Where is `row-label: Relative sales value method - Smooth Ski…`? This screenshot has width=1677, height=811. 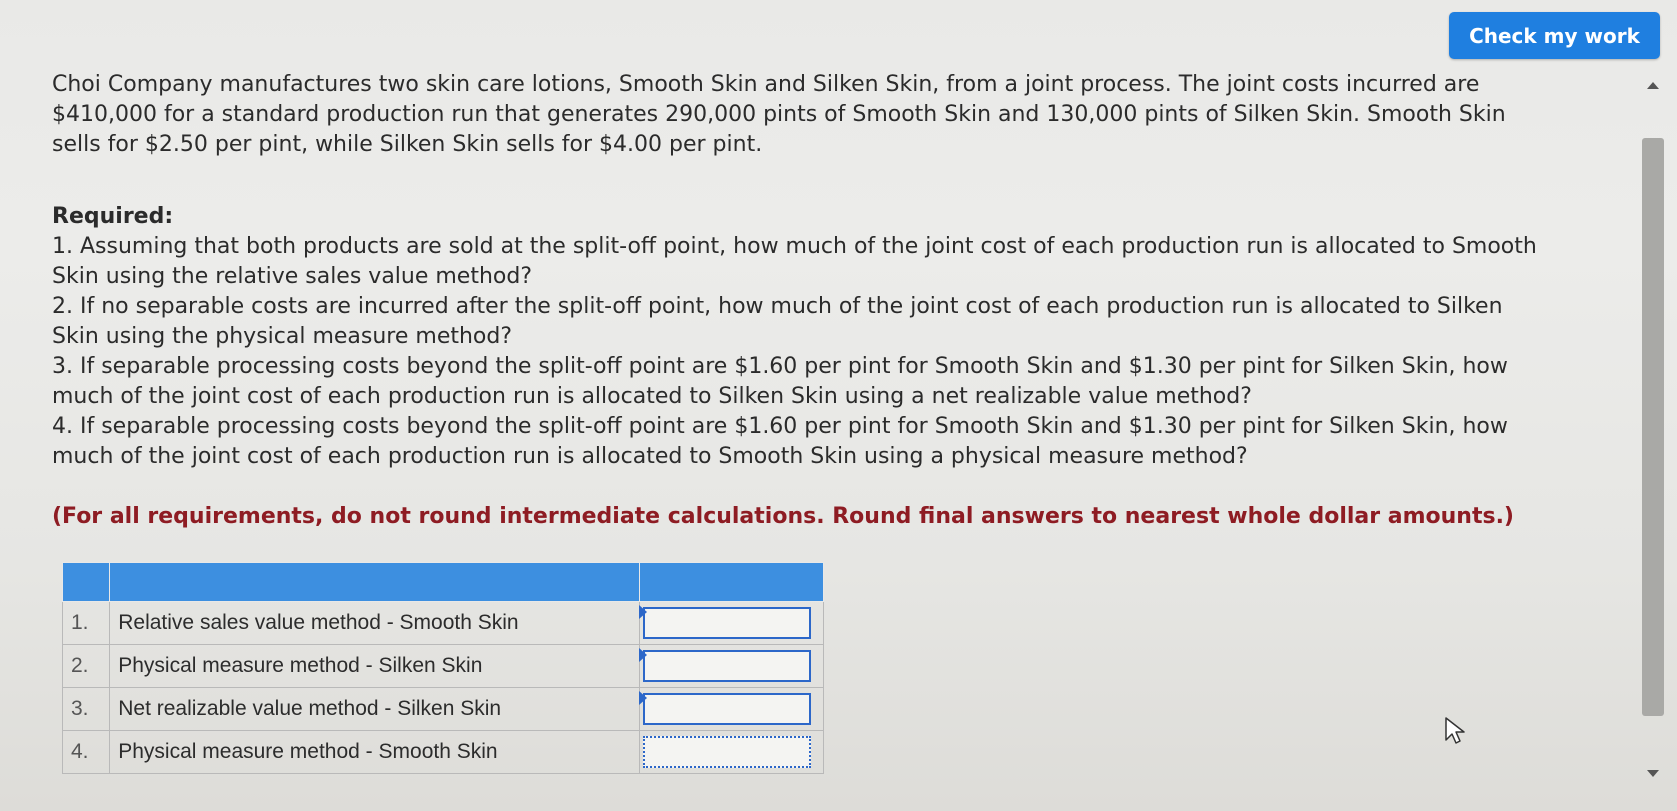 row-label: Relative sales value method - Smooth Ski… is located at coordinates (375, 623).